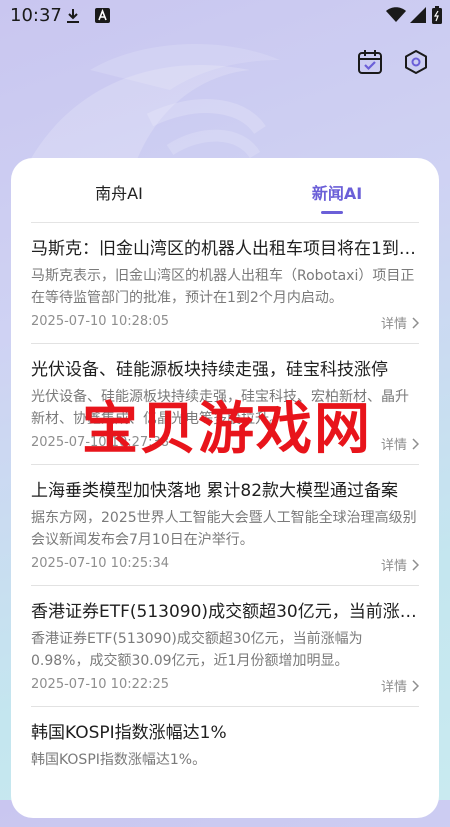 Image resolution: width=450 pixels, height=827 pixels. I want to click on a-icon, so click(102, 17).